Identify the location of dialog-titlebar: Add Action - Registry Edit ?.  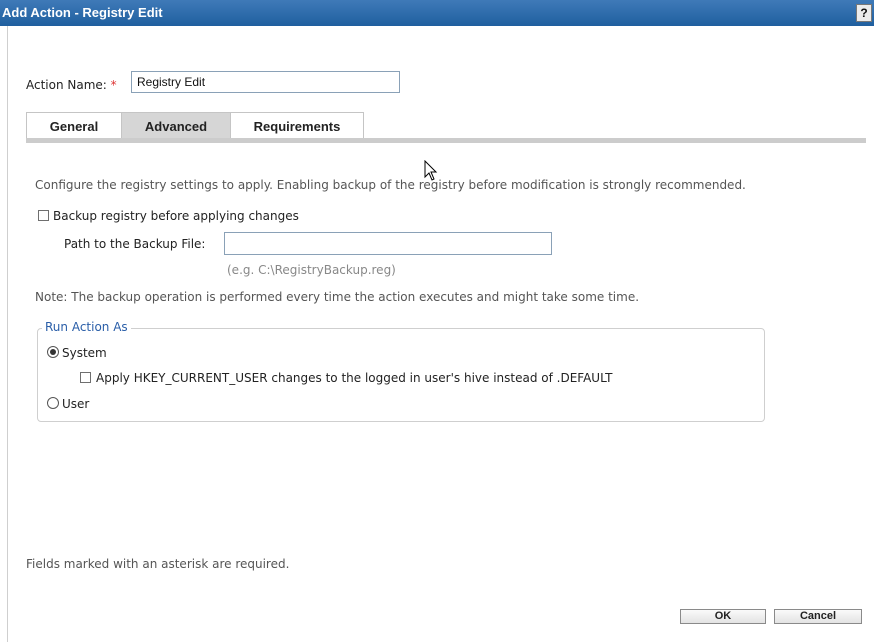
(437, 13).